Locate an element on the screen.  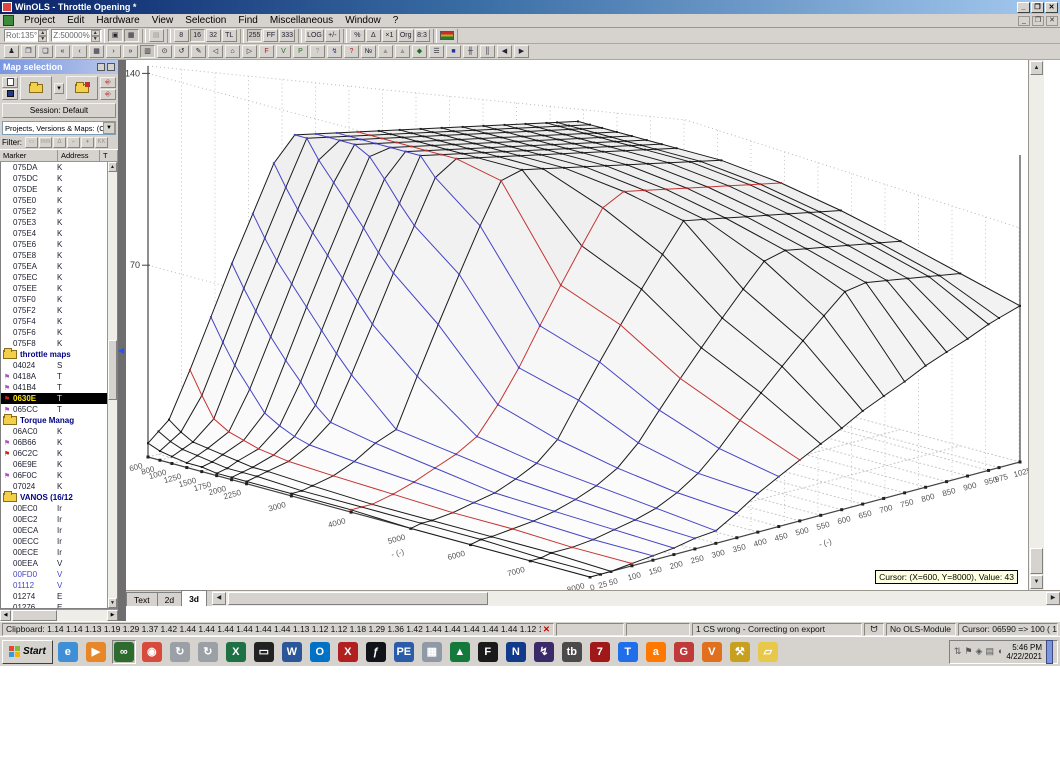
compare-button: 8:3 is located at coordinates (422, 35).